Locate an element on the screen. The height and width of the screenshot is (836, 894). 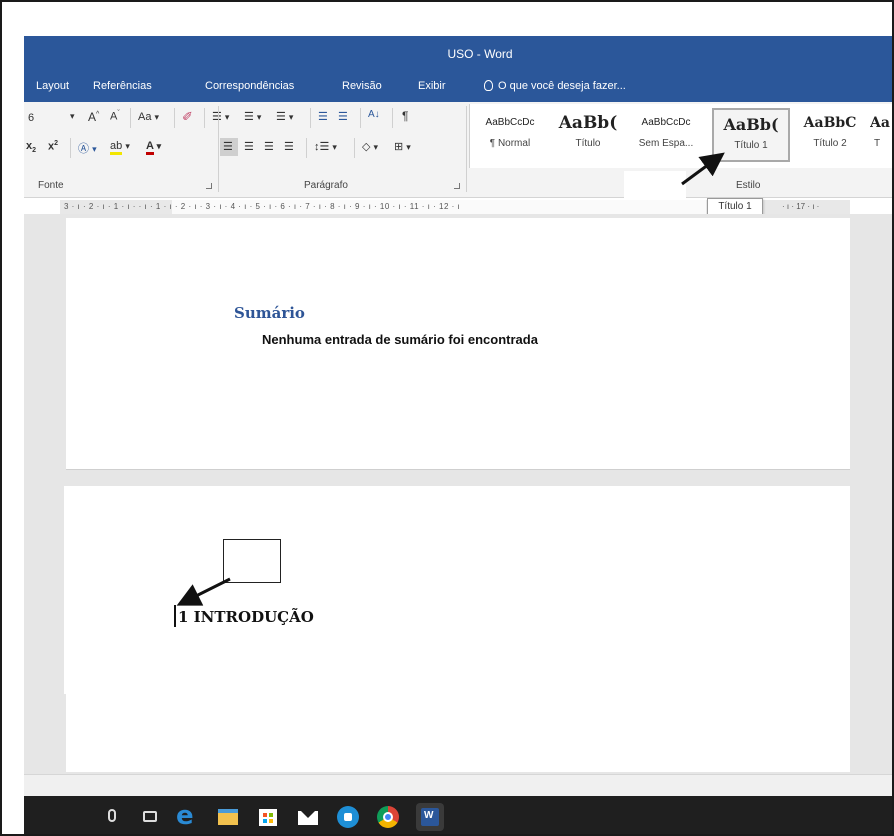
font-size-value: 6 is located at coordinates (31, 118).